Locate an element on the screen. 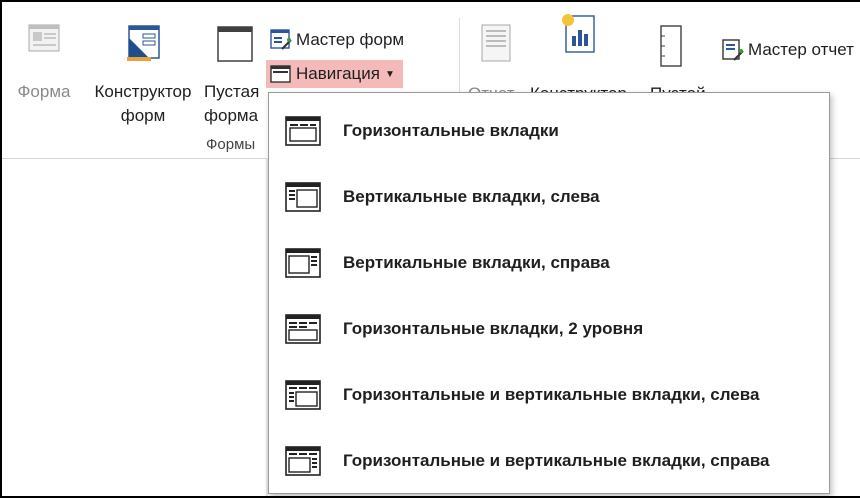  vertical-tabs-right-icon is located at coordinates (303, 263).